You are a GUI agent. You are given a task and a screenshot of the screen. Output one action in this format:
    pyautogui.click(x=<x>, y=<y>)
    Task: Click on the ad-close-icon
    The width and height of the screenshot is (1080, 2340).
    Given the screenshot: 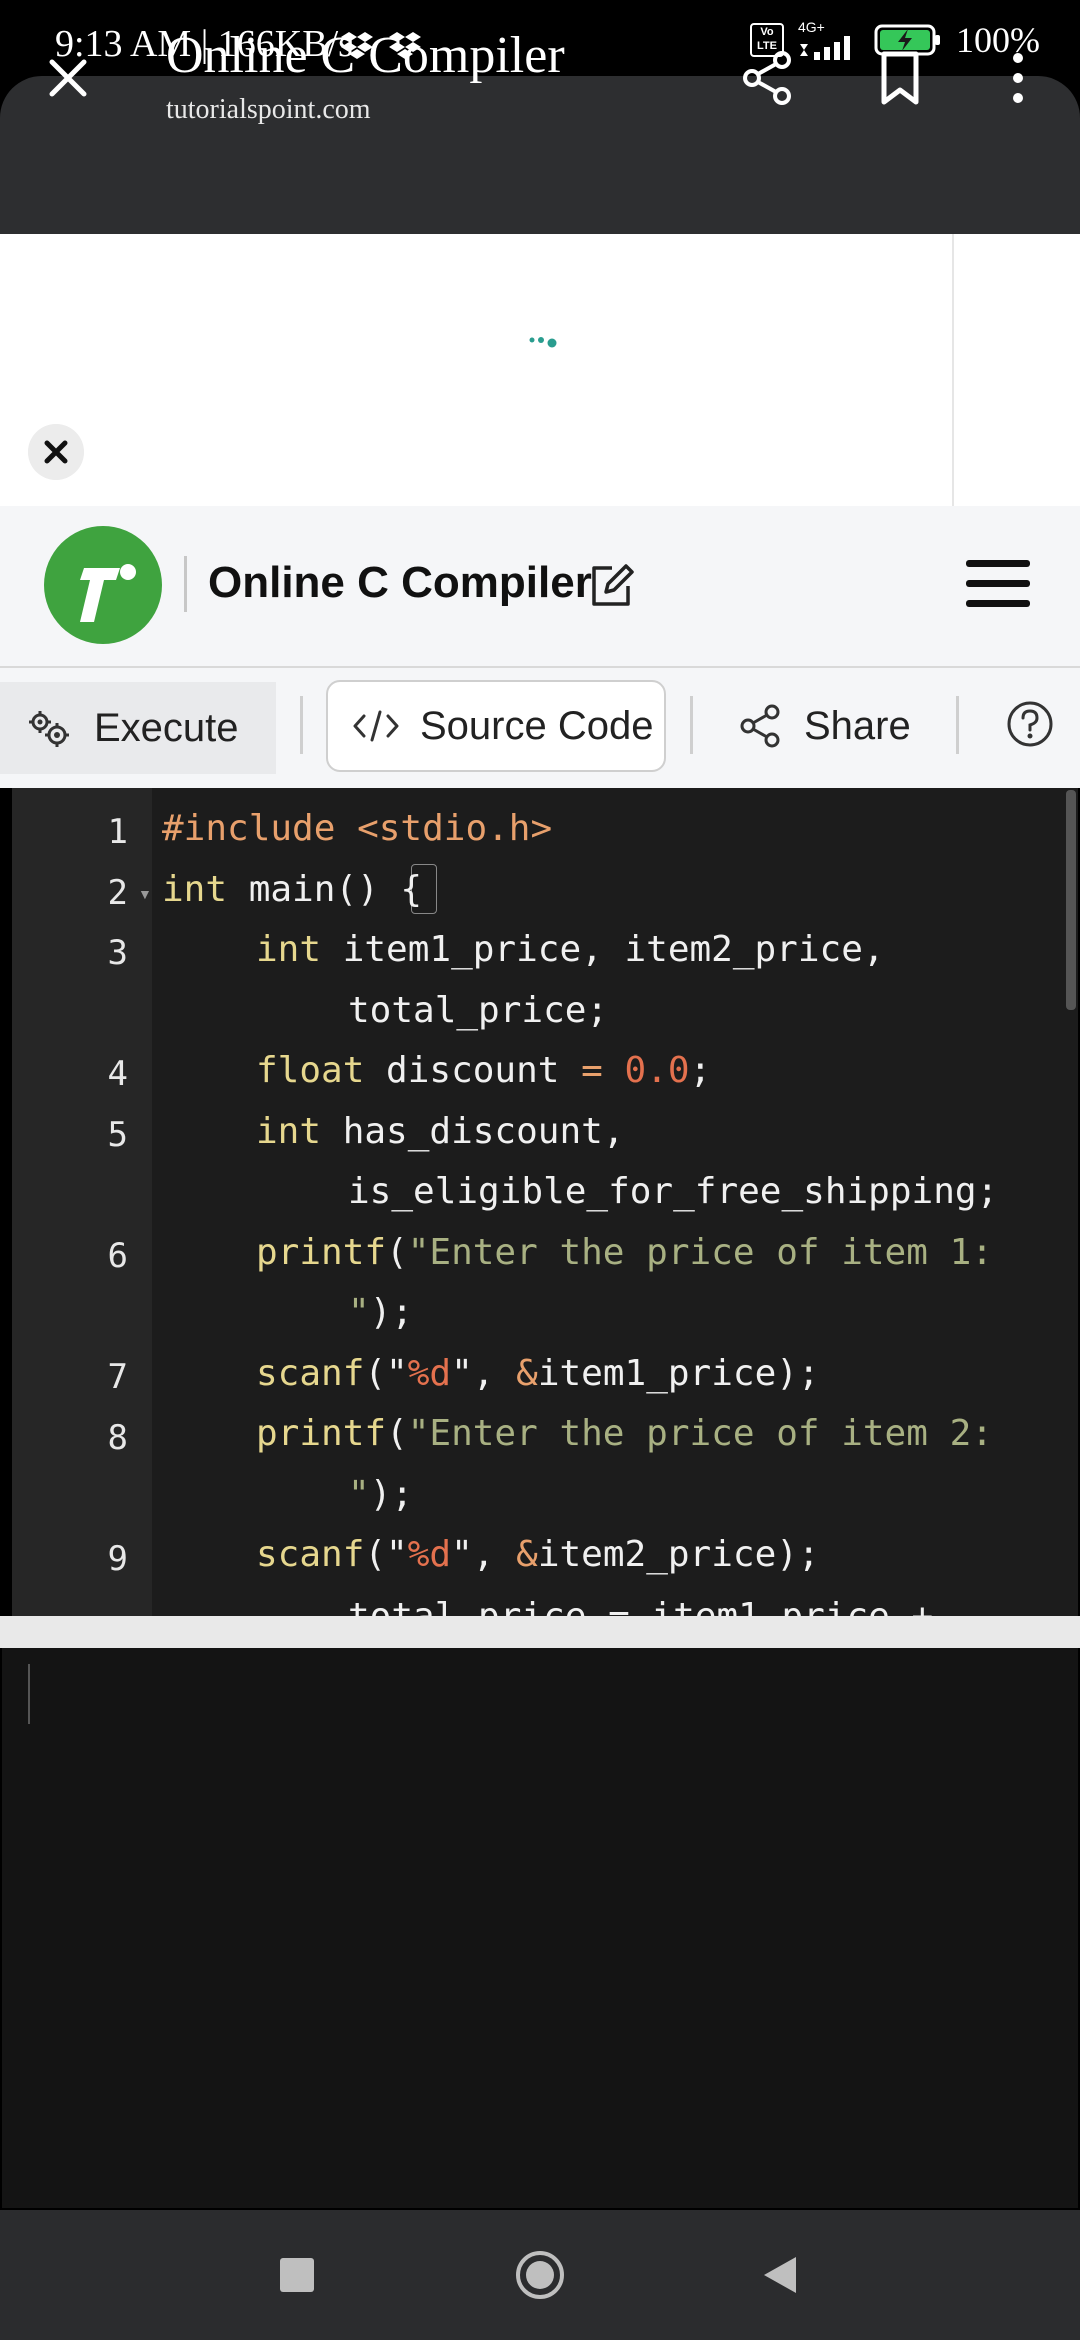 What is the action you would take?
    pyautogui.click(x=56, y=452)
    